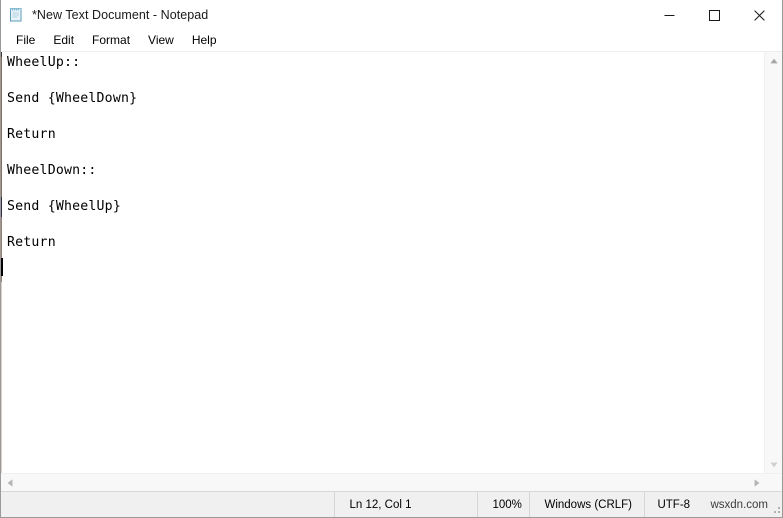 The width and height of the screenshot is (783, 518). I want to click on notepad-icon, so click(16, 15).